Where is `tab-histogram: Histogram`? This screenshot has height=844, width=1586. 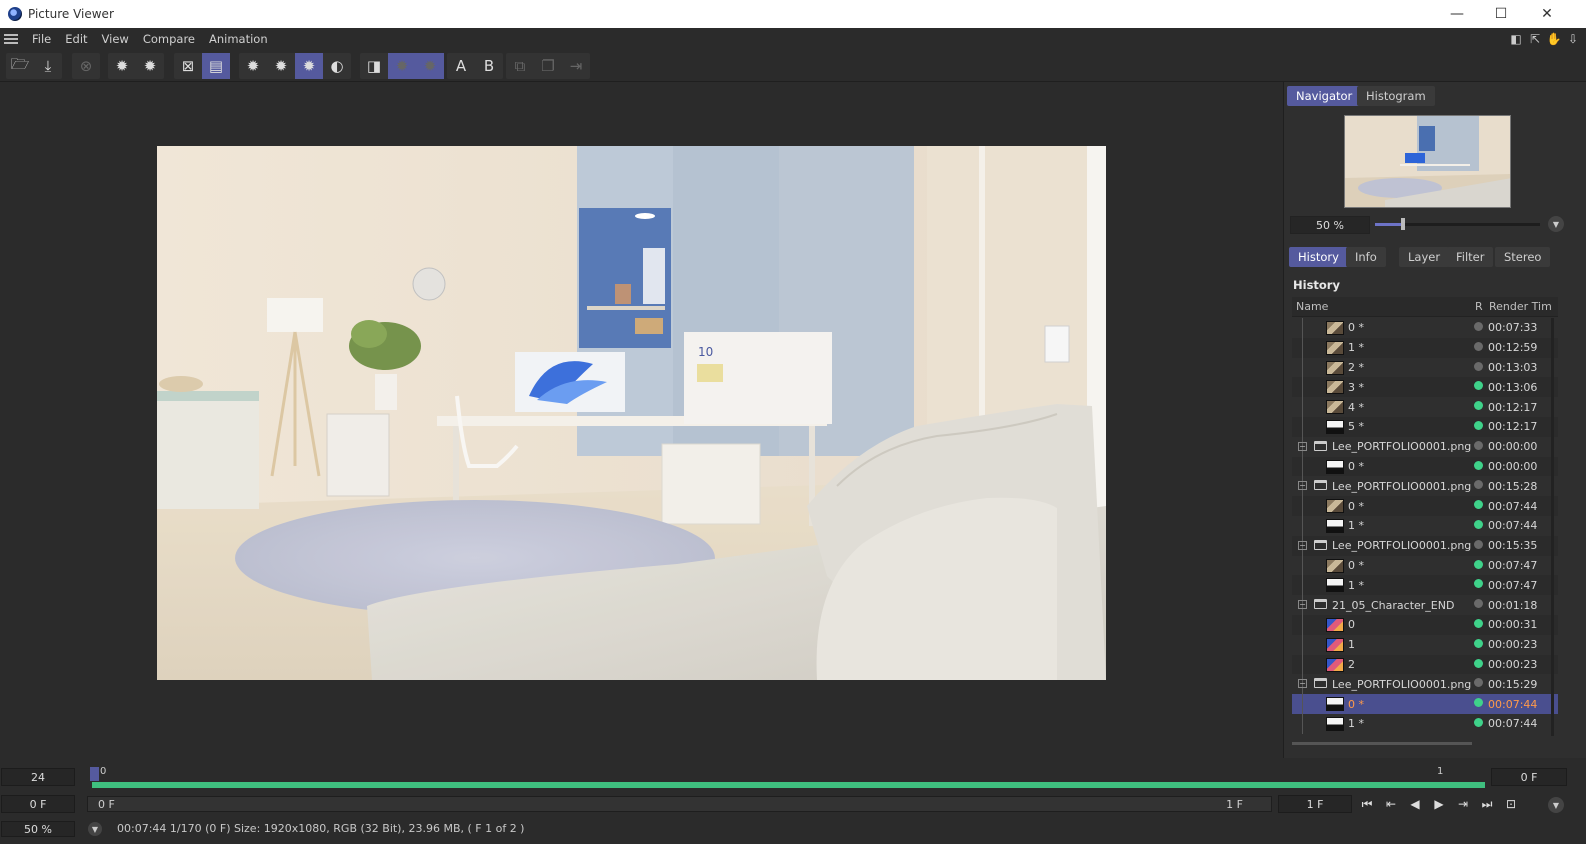 tab-histogram: Histogram is located at coordinates (1396, 96).